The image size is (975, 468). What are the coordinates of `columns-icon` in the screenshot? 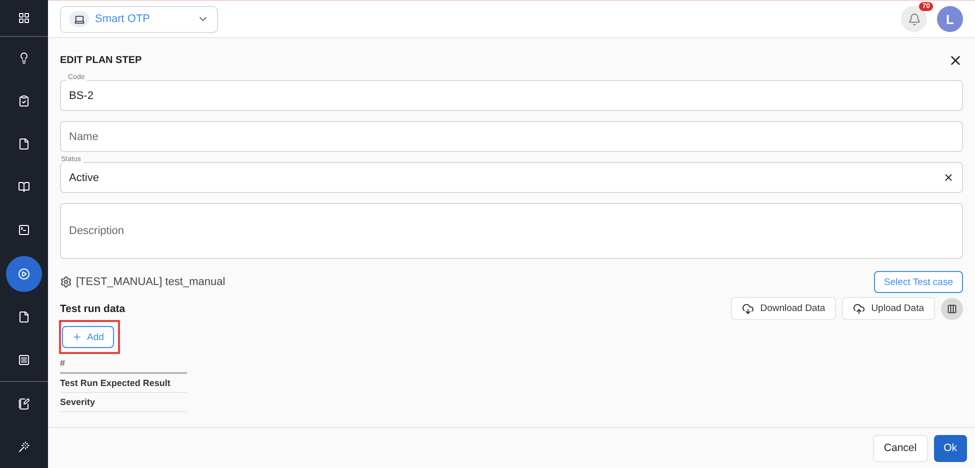 It's located at (952, 309).